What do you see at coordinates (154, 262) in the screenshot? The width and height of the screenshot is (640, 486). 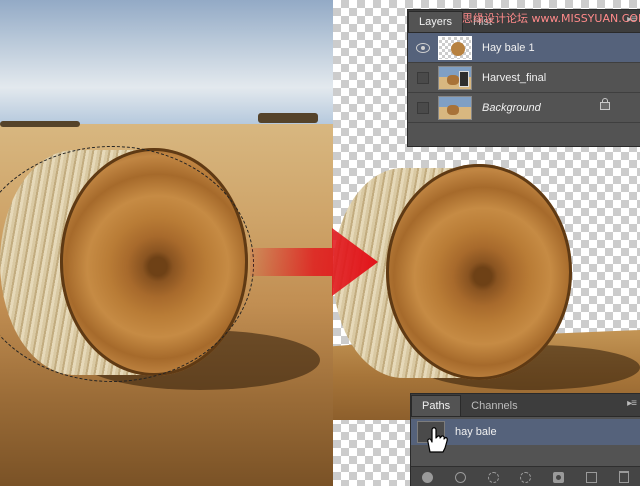 I see `hay-bale-face` at bounding box center [154, 262].